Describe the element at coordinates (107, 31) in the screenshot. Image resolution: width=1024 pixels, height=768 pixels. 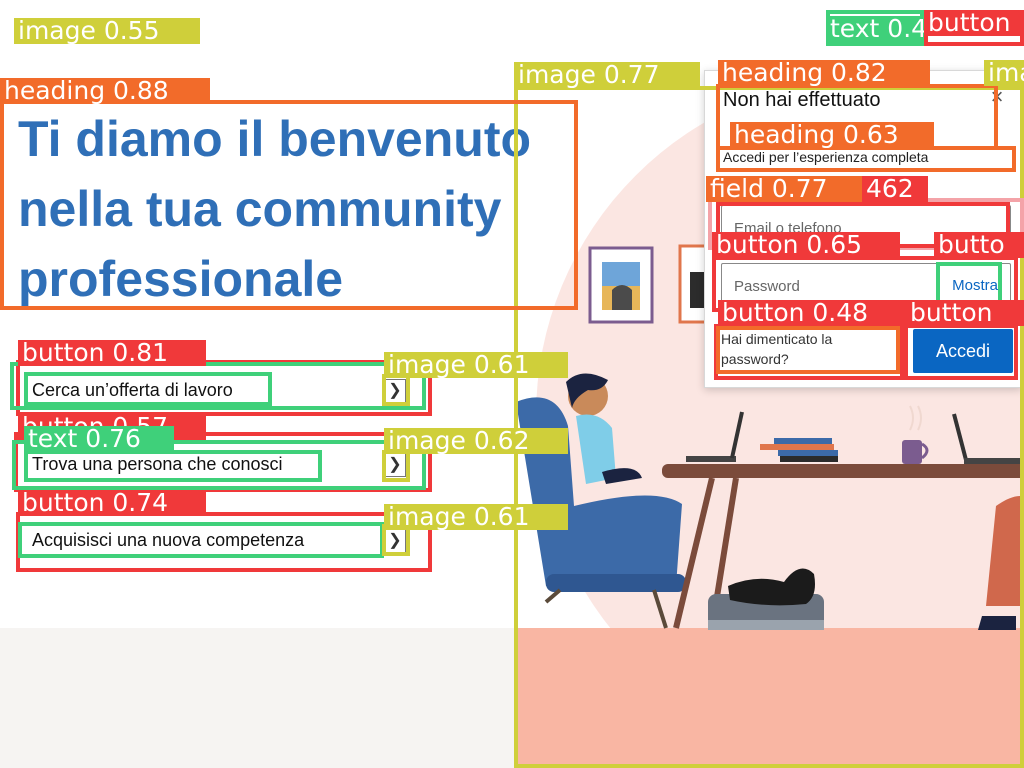
I see `overlay-tag: image 0.55` at that location.